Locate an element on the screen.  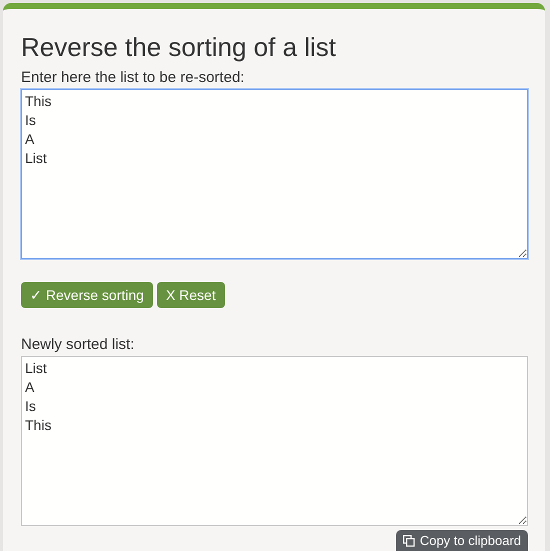
copy-button: Copy to clipboard is located at coordinates (462, 540).